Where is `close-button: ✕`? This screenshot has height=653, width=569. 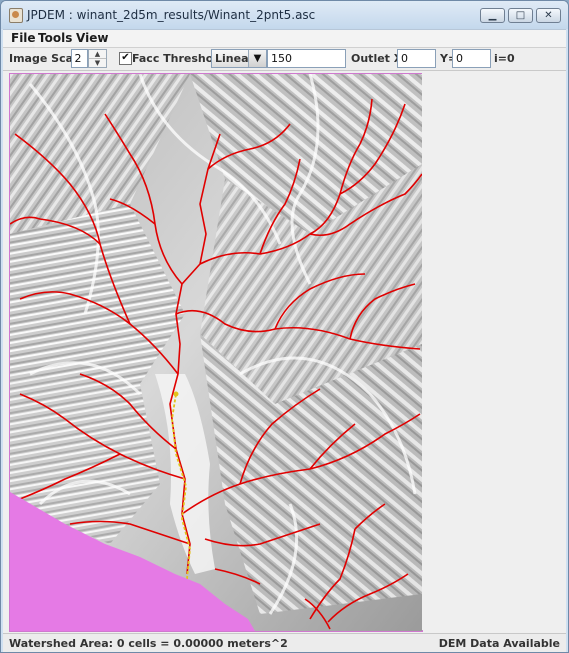 close-button: ✕ is located at coordinates (548, 15).